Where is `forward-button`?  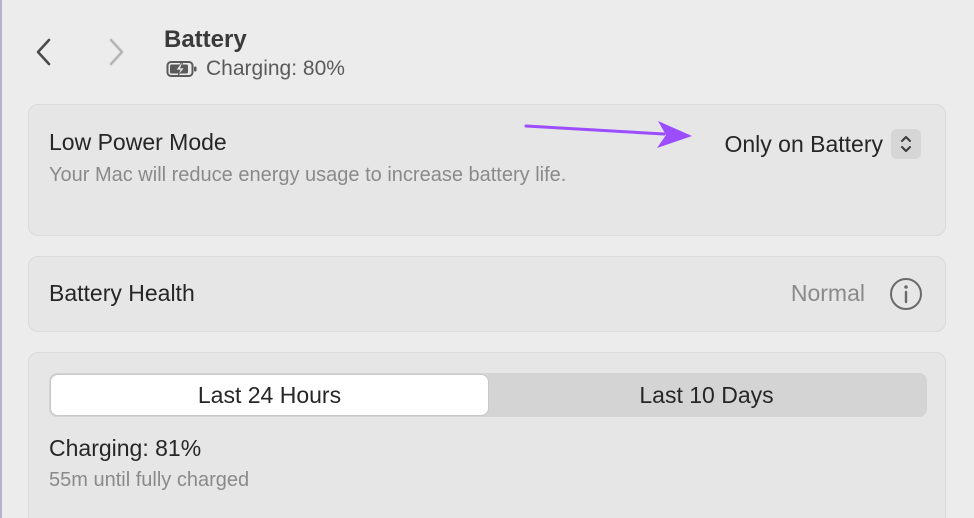 forward-button is located at coordinates (116, 52).